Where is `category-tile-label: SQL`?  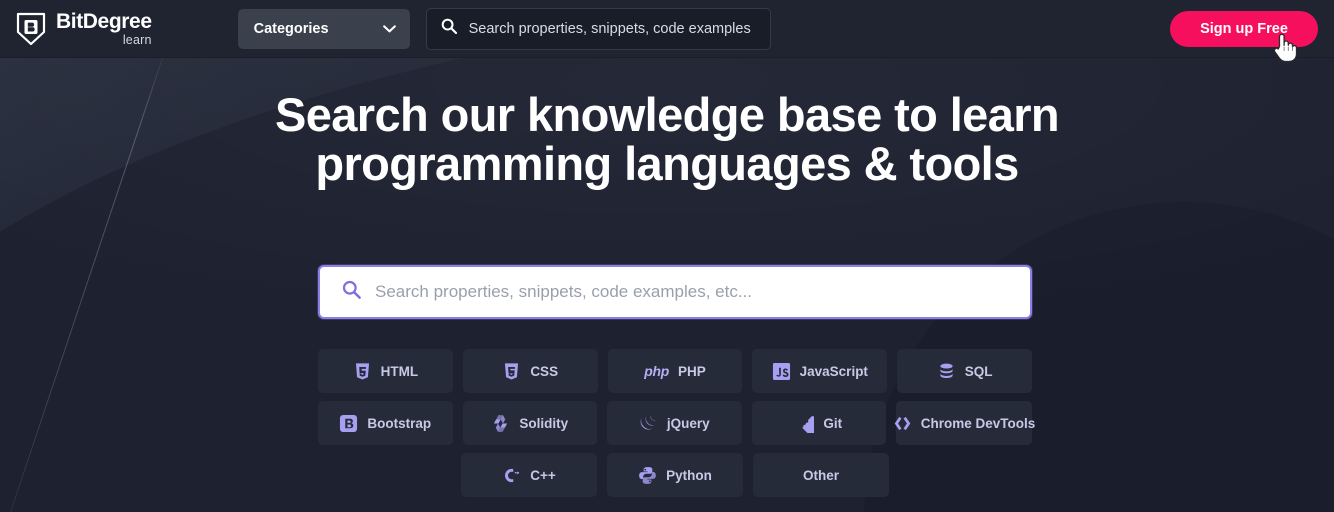 category-tile-label: SQL is located at coordinates (978, 371).